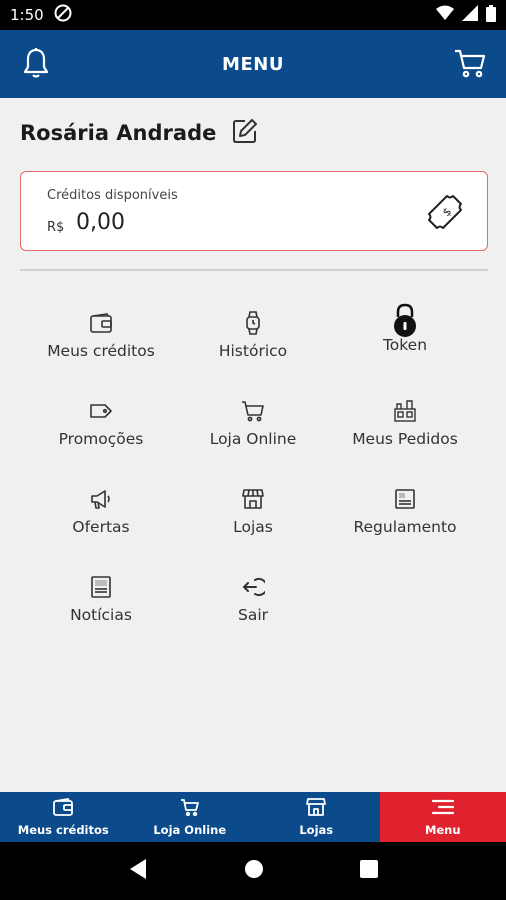 Image resolution: width=506 pixels, height=900 pixels. What do you see at coordinates (101, 439) in the screenshot?
I see `menu-item-label: Promoções` at bounding box center [101, 439].